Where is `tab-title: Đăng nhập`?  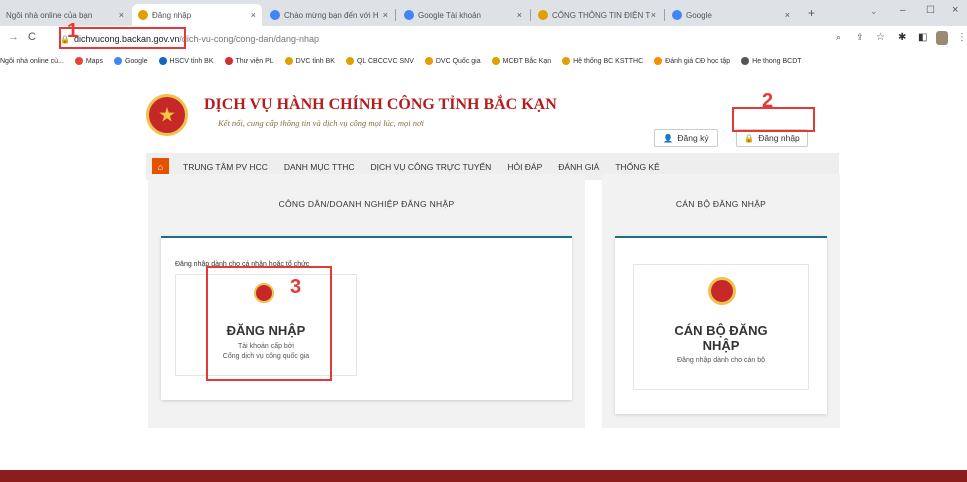 tab-title: Đăng nhập is located at coordinates (172, 15).